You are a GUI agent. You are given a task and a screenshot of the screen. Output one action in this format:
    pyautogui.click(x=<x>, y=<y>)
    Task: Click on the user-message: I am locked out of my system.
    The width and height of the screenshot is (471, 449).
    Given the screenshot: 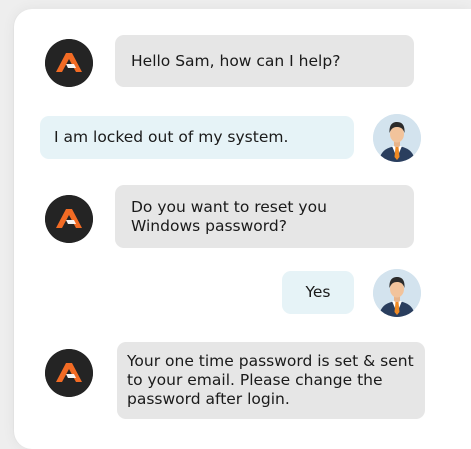 What is the action you would take?
    pyautogui.click(x=197, y=137)
    